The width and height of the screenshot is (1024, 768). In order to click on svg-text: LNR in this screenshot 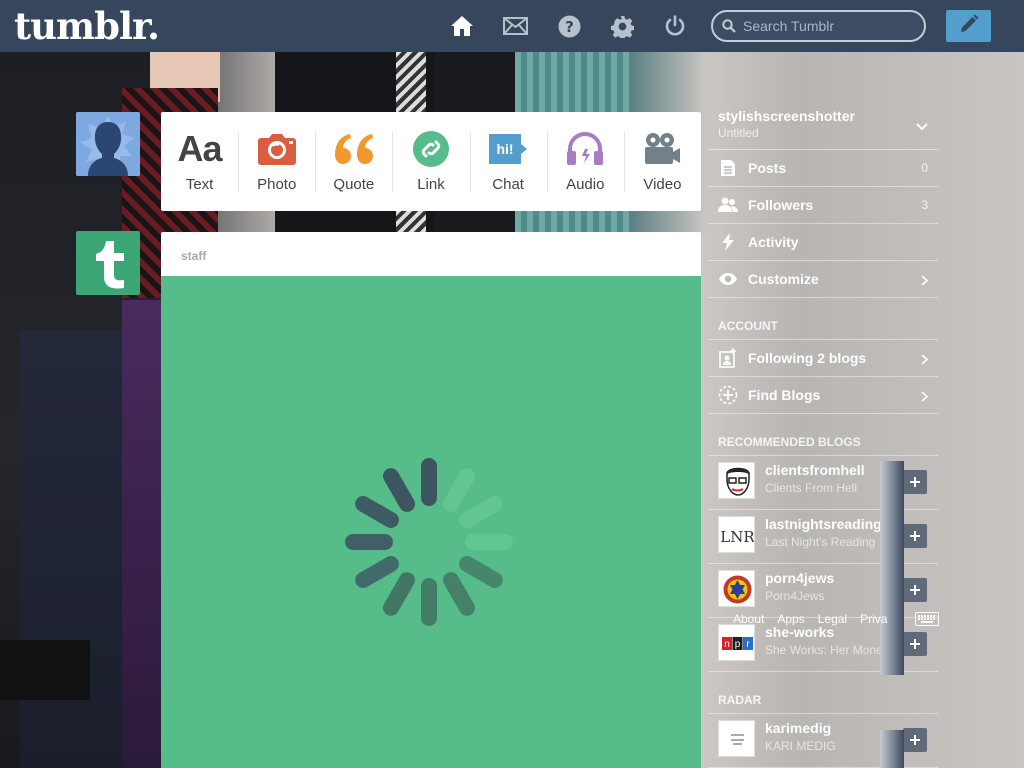, I will do `click(737, 537)`.